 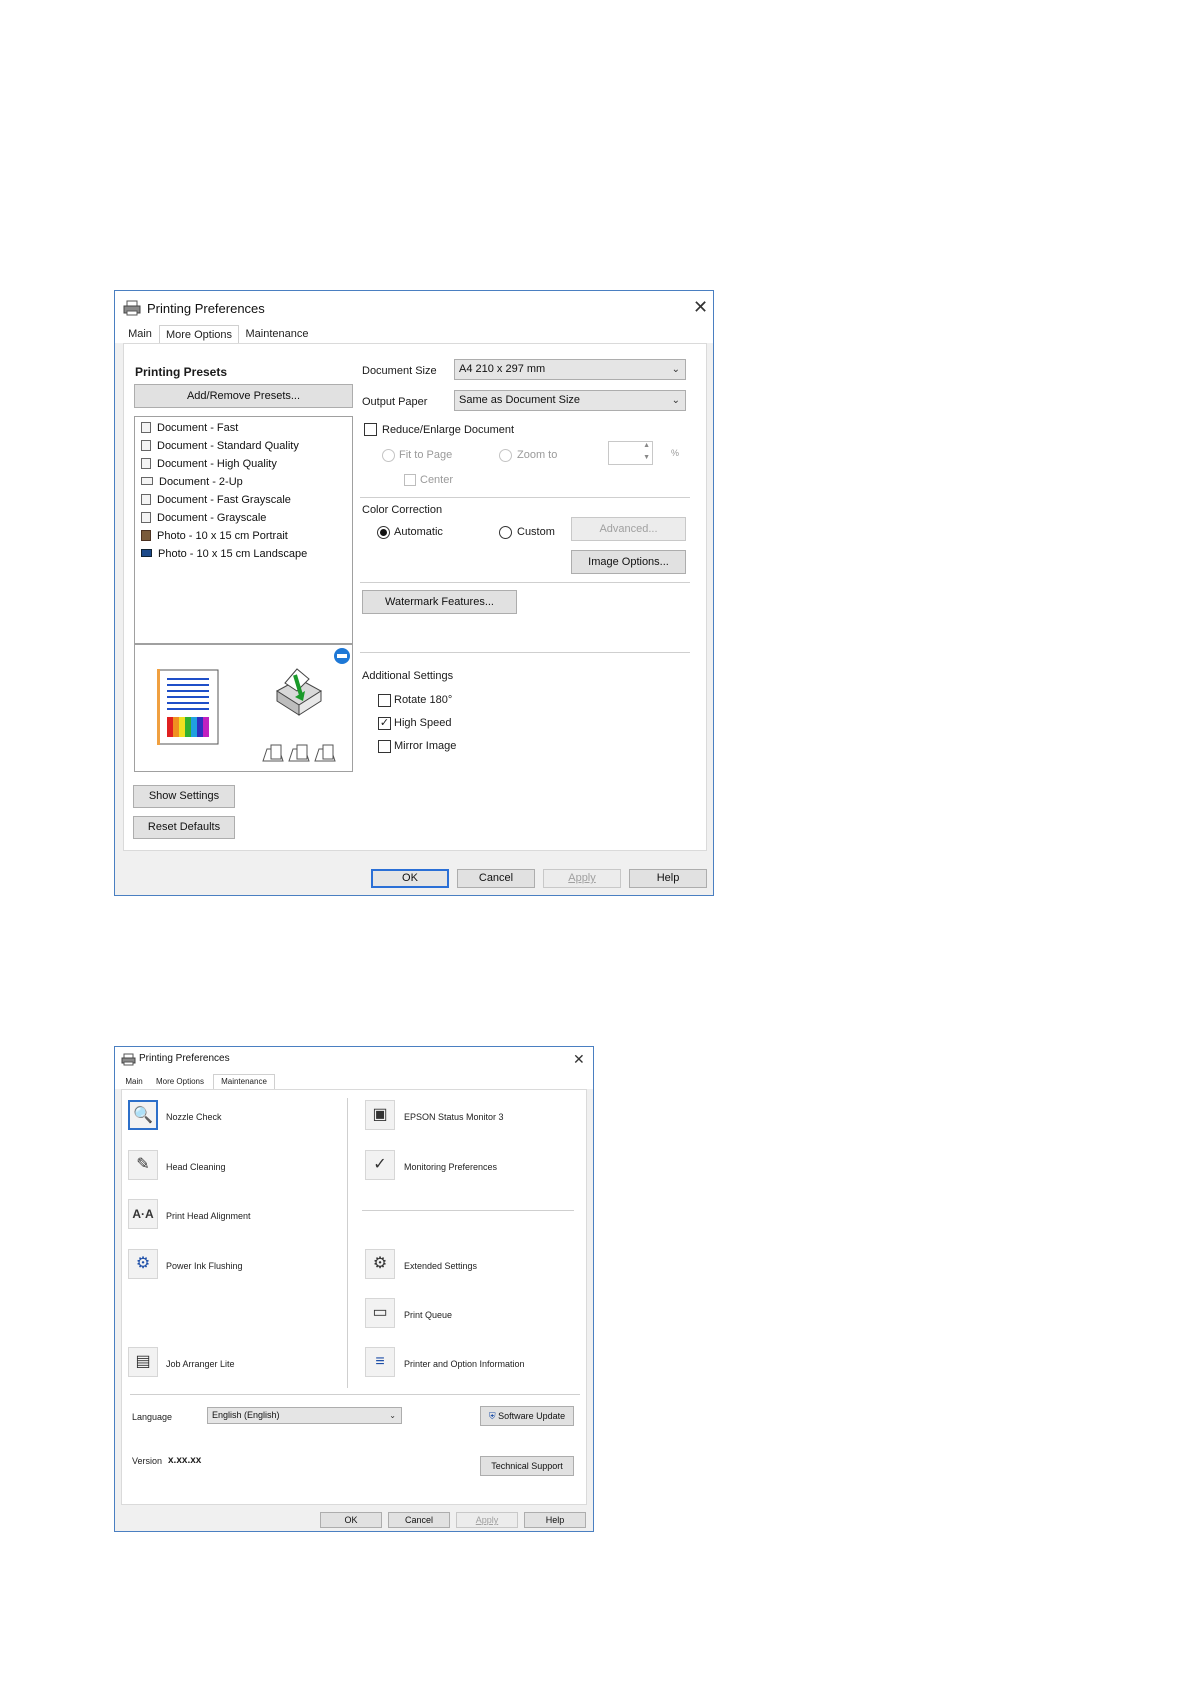 I want to click on version-value: x.xx.xx, so click(x=185, y=1460).